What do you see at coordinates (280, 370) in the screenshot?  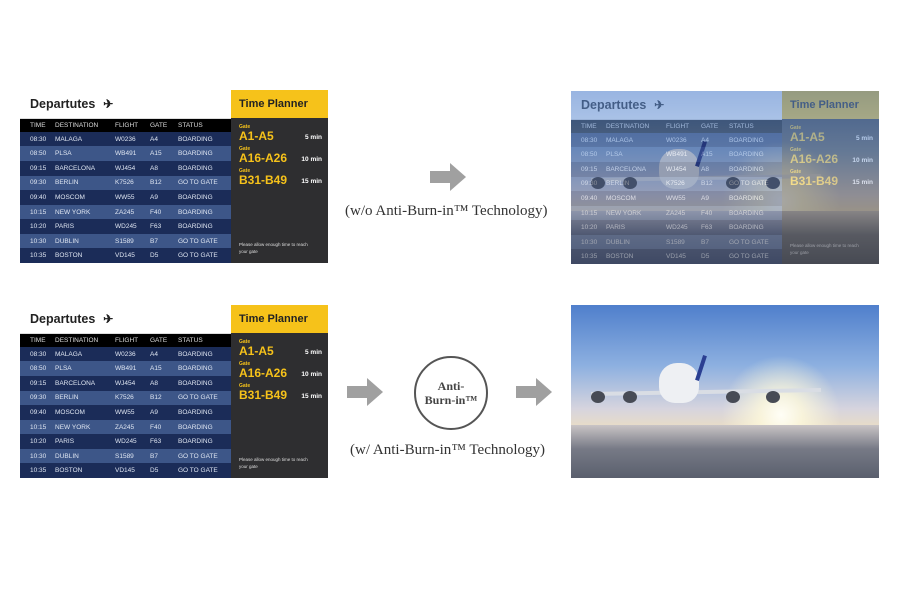 I see `gate-entry: Gate A16-A26 10 min` at bounding box center [280, 370].